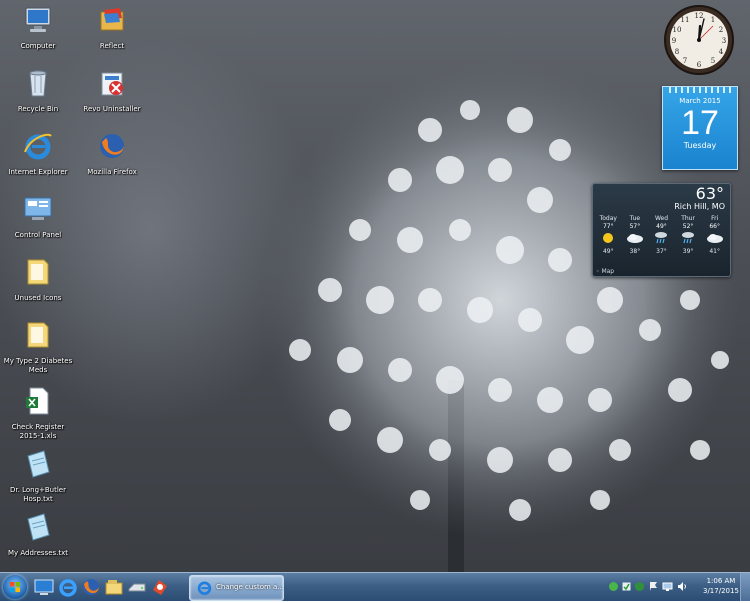 This screenshot has width=750, height=603. What do you see at coordinates (608, 271) in the screenshot?
I see `map-label: Map` at bounding box center [608, 271].